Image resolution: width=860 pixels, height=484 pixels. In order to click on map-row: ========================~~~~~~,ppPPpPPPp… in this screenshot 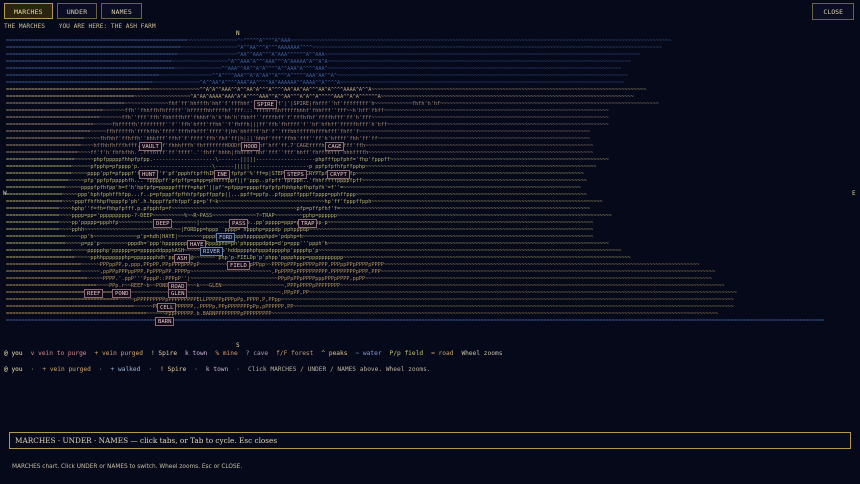, I will do `click(360, 272)`.